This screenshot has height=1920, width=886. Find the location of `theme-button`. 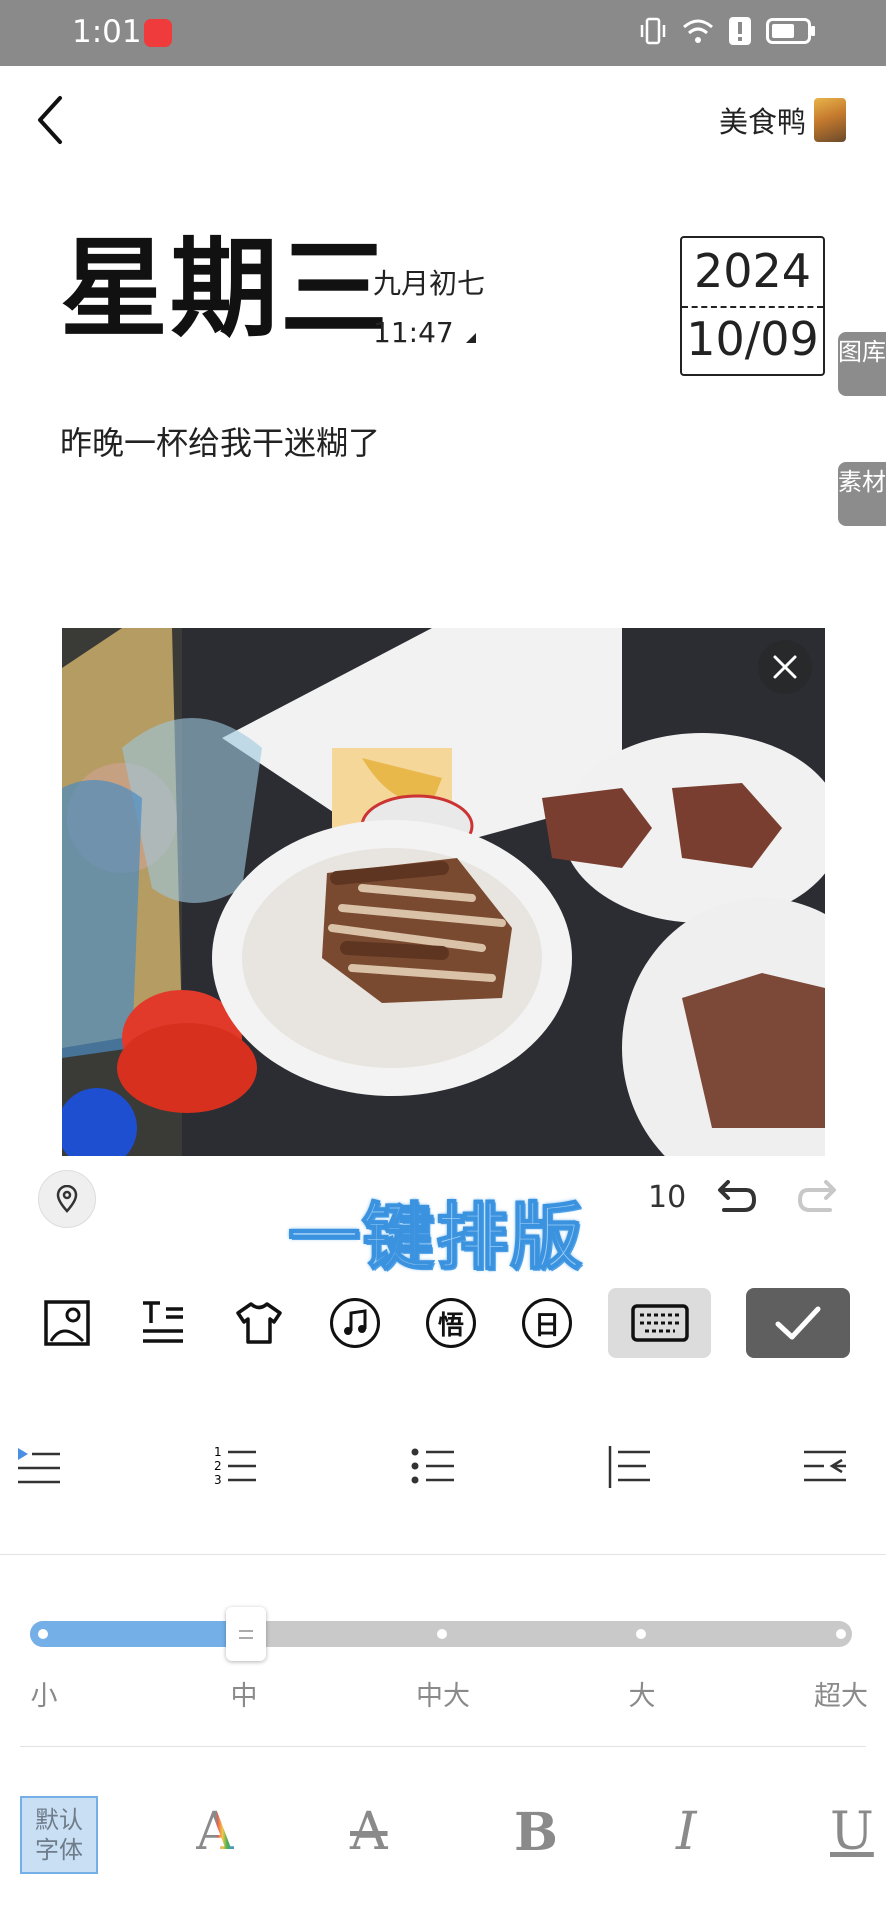

theme-button is located at coordinates (259, 1323).